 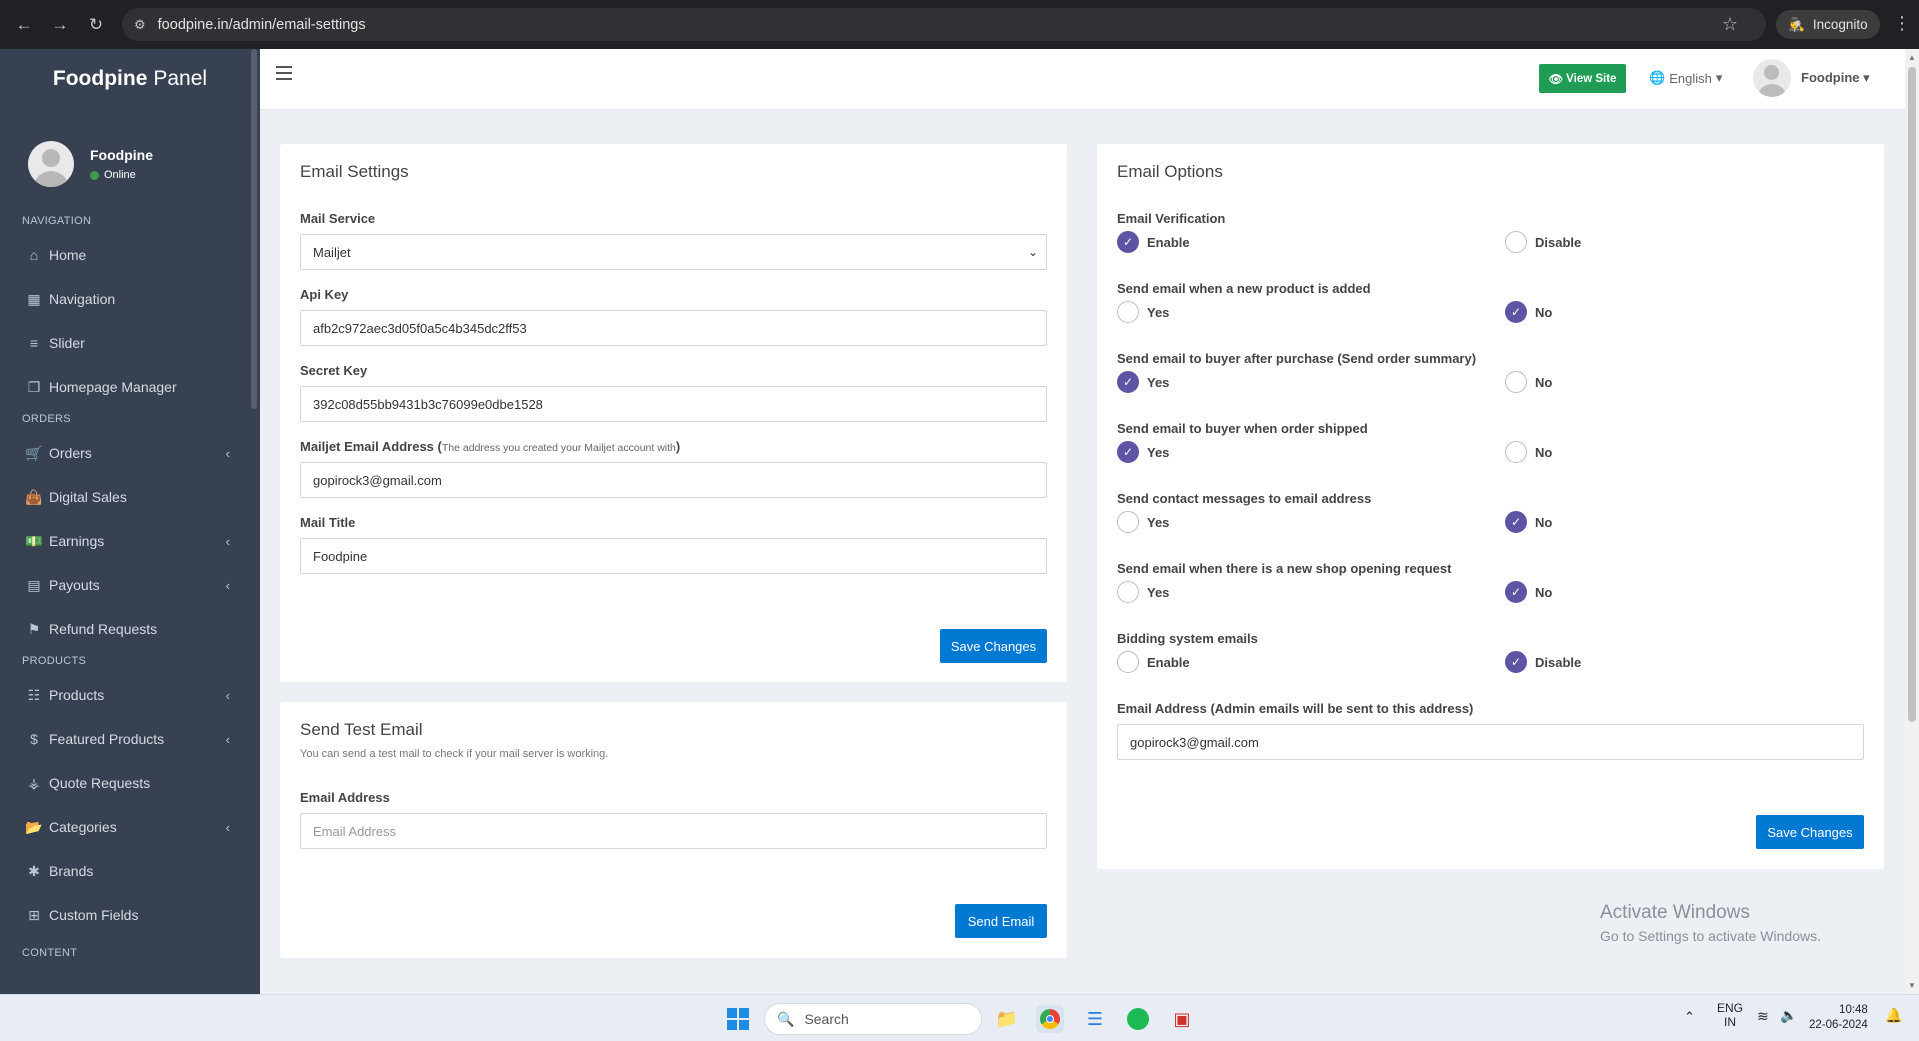 What do you see at coordinates (1763, 1016) in the screenshot?
I see `wifi-icon: ≋` at bounding box center [1763, 1016].